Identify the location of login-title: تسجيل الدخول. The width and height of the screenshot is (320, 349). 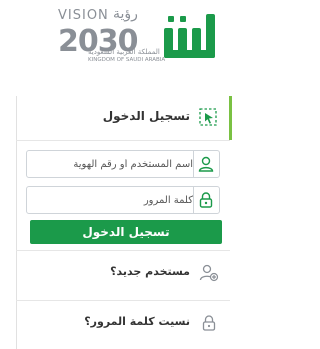
(146, 116).